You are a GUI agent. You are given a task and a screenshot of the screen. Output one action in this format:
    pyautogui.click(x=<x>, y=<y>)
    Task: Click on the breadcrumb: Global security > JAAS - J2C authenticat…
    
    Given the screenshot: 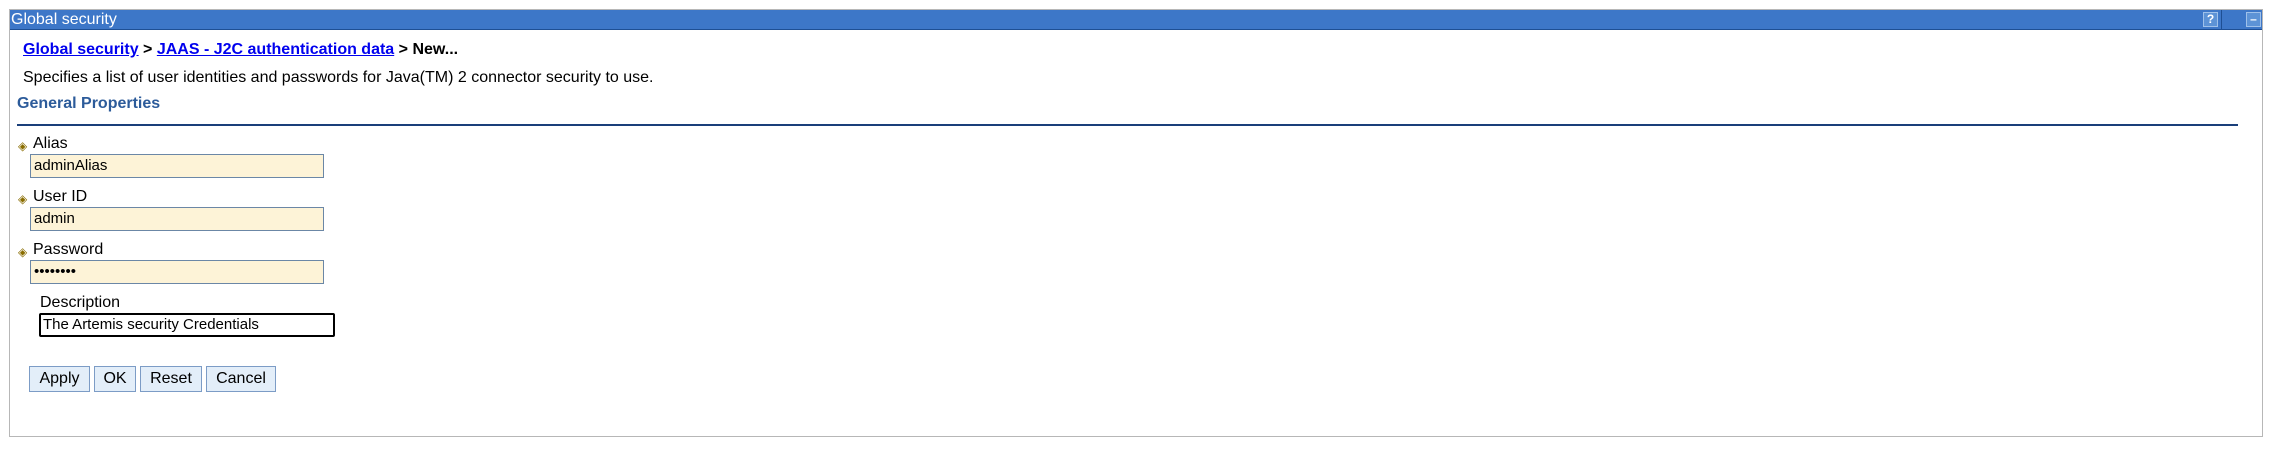 What is the action you would take?
    pyautogui.click(x=240, y=50)
    